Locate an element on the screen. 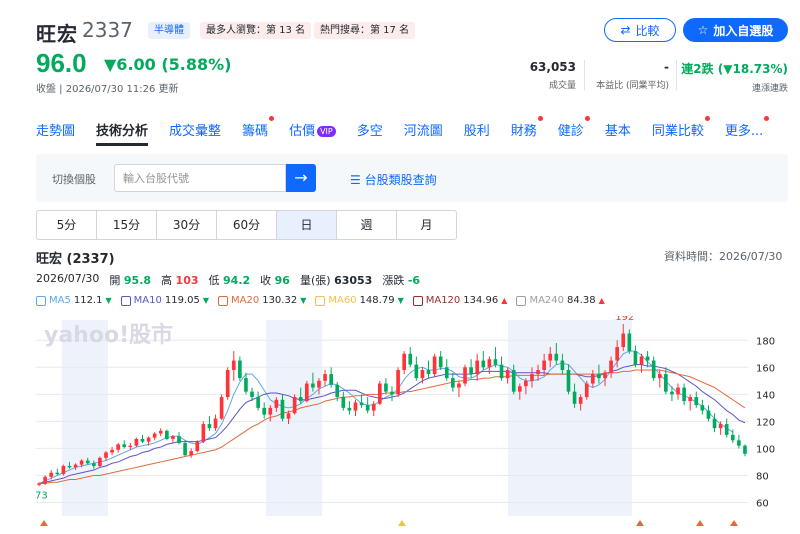 This screenshot has width=800, height=534. list-icon: ☰ is located at coordinates (355, 180).